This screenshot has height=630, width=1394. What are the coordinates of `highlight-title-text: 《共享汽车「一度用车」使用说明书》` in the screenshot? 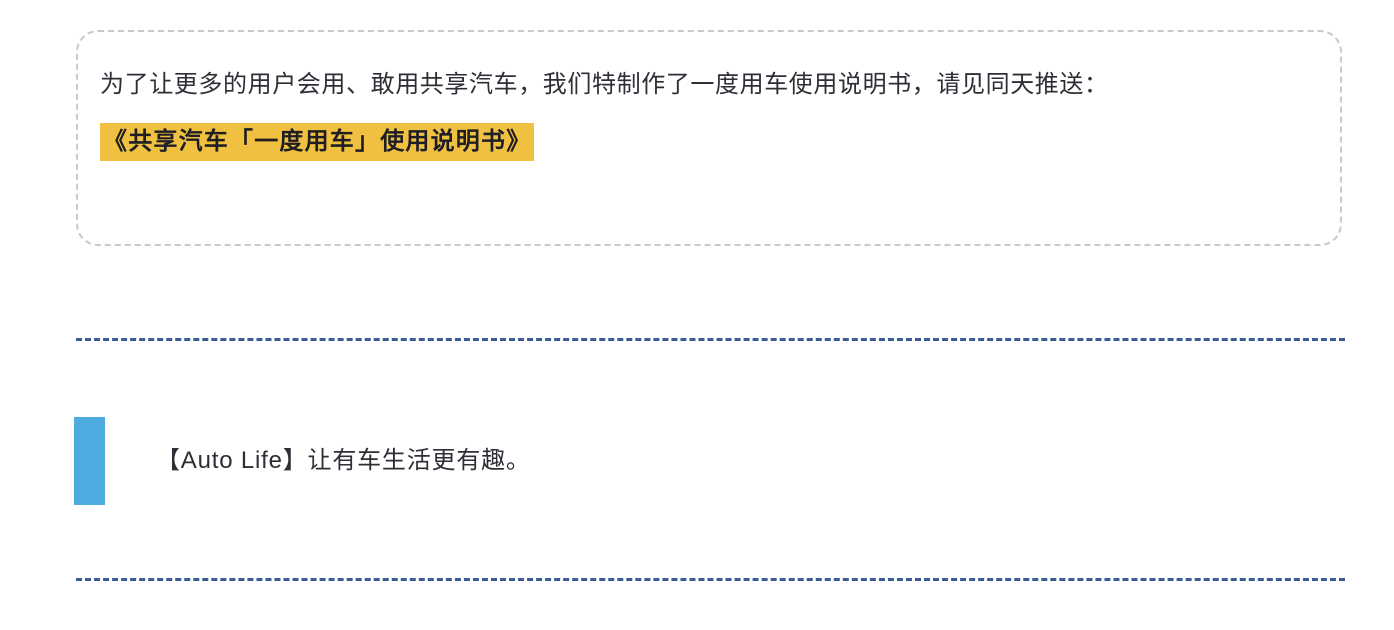 It's located at (317, 142).